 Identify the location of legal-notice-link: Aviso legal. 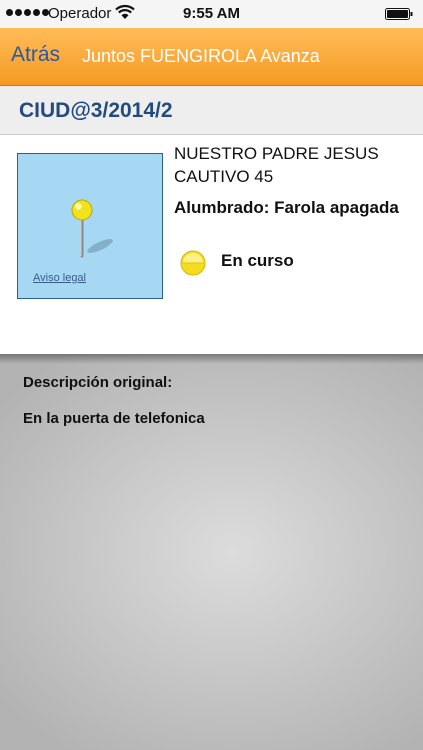
(59, 278).